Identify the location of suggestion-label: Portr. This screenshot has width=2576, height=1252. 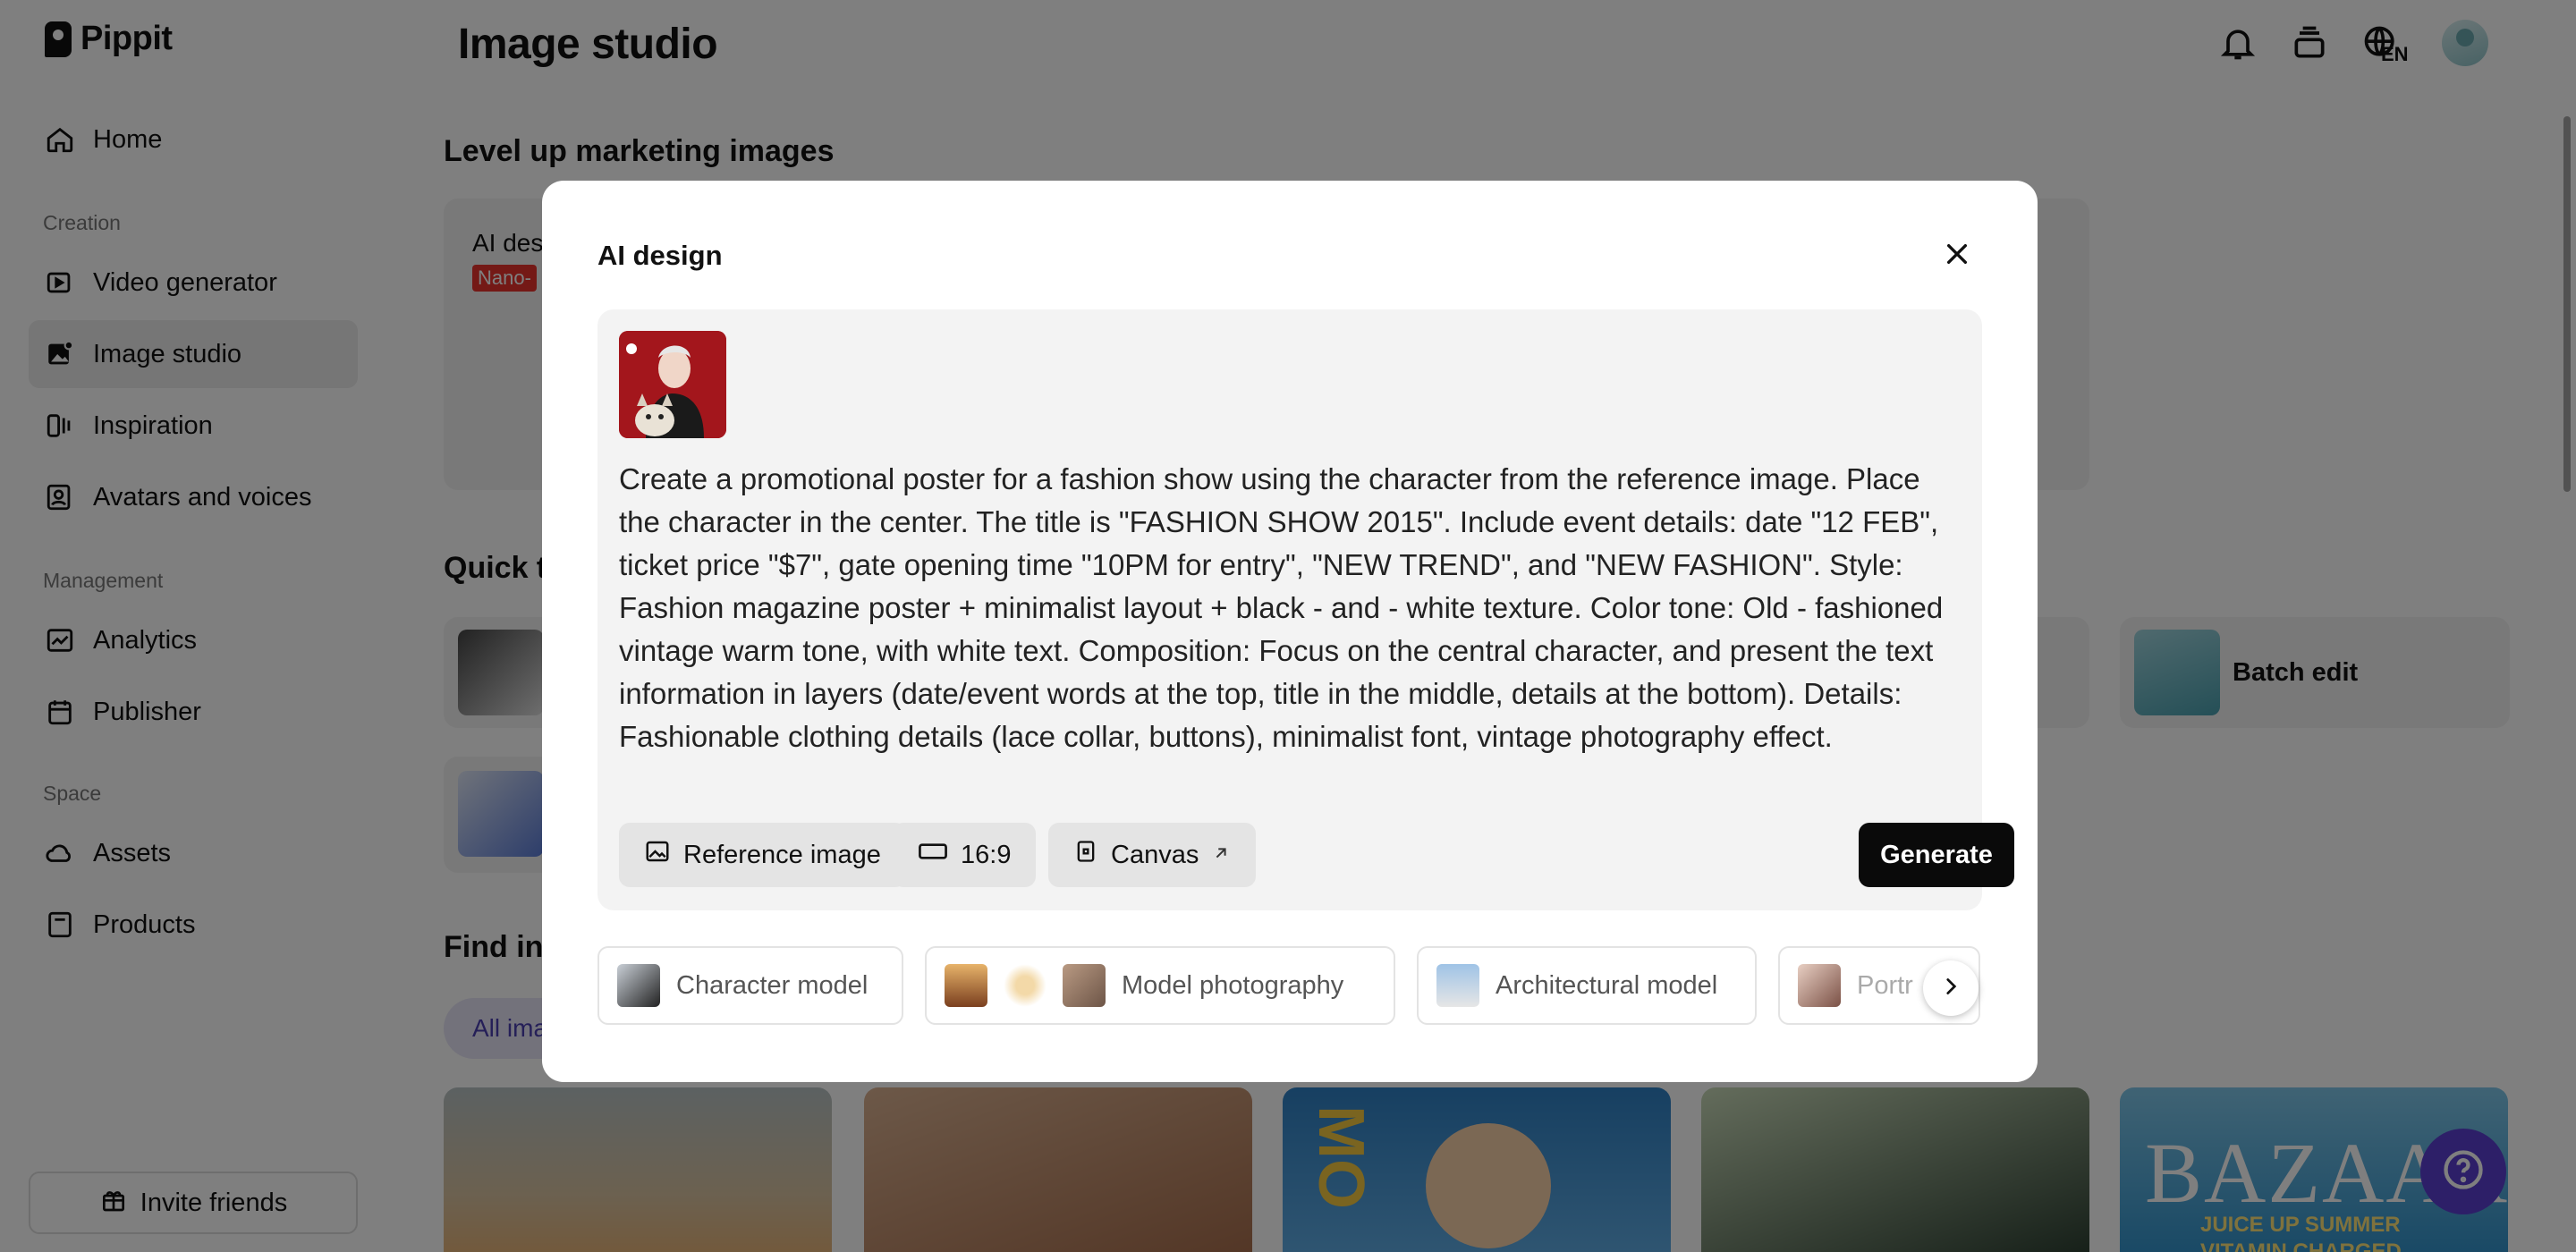
(1885, 985).